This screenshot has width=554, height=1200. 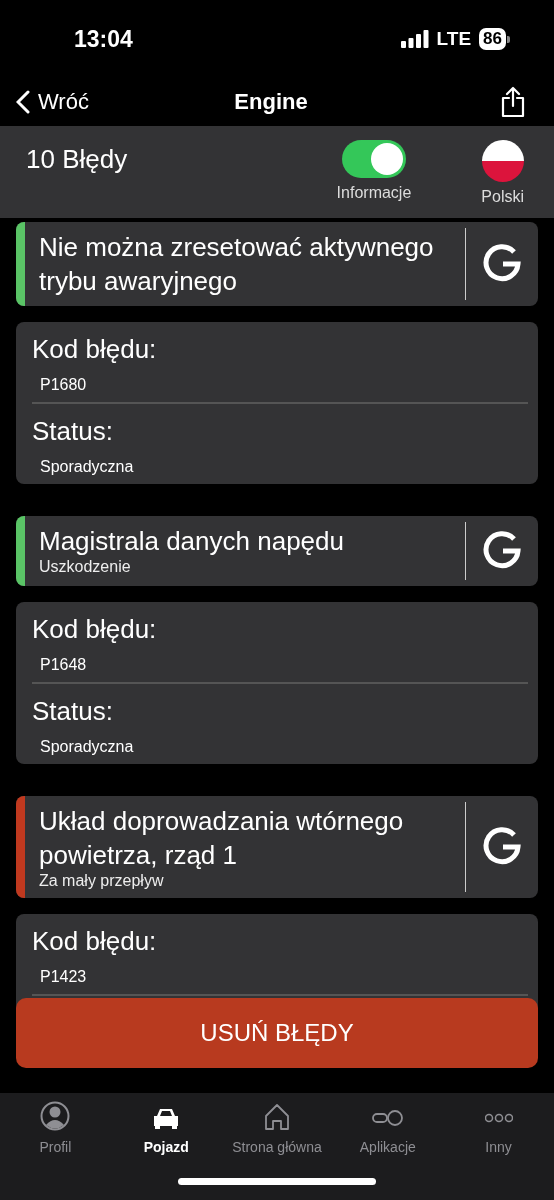 I want to click on tab-item: Aplikacje, so click(x=388, y=1130).